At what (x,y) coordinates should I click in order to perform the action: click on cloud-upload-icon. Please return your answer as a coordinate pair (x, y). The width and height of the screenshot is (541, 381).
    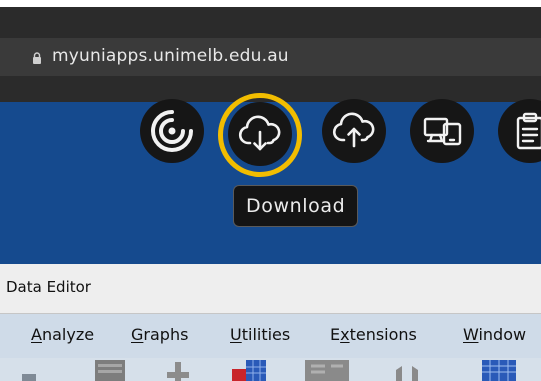
    Looking at the image, I should click on (353, 130).